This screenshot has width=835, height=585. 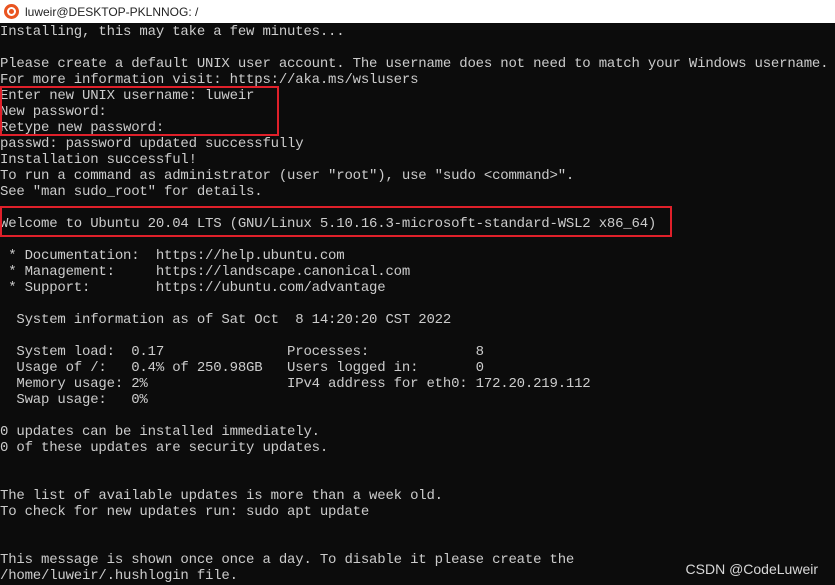 What do you see at coordinates (242, 352) in the screenshot?
I see `terminal-line: System load: 0.17 Processes: 8` at bounding box center [242, 352].